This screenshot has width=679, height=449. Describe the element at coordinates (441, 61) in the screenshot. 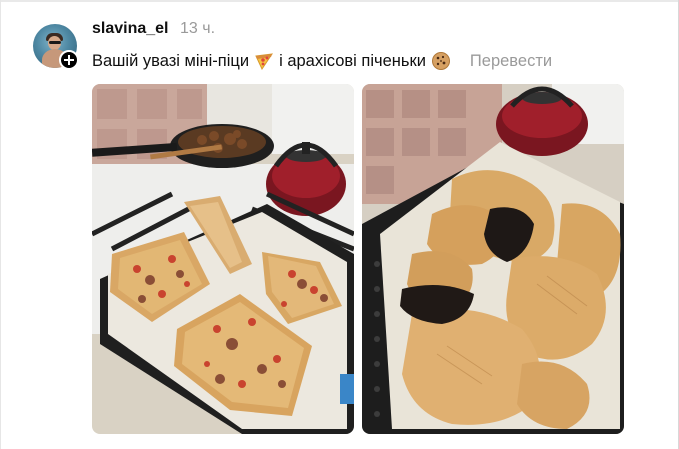

I see `cookie-emoji-icon` at that location.